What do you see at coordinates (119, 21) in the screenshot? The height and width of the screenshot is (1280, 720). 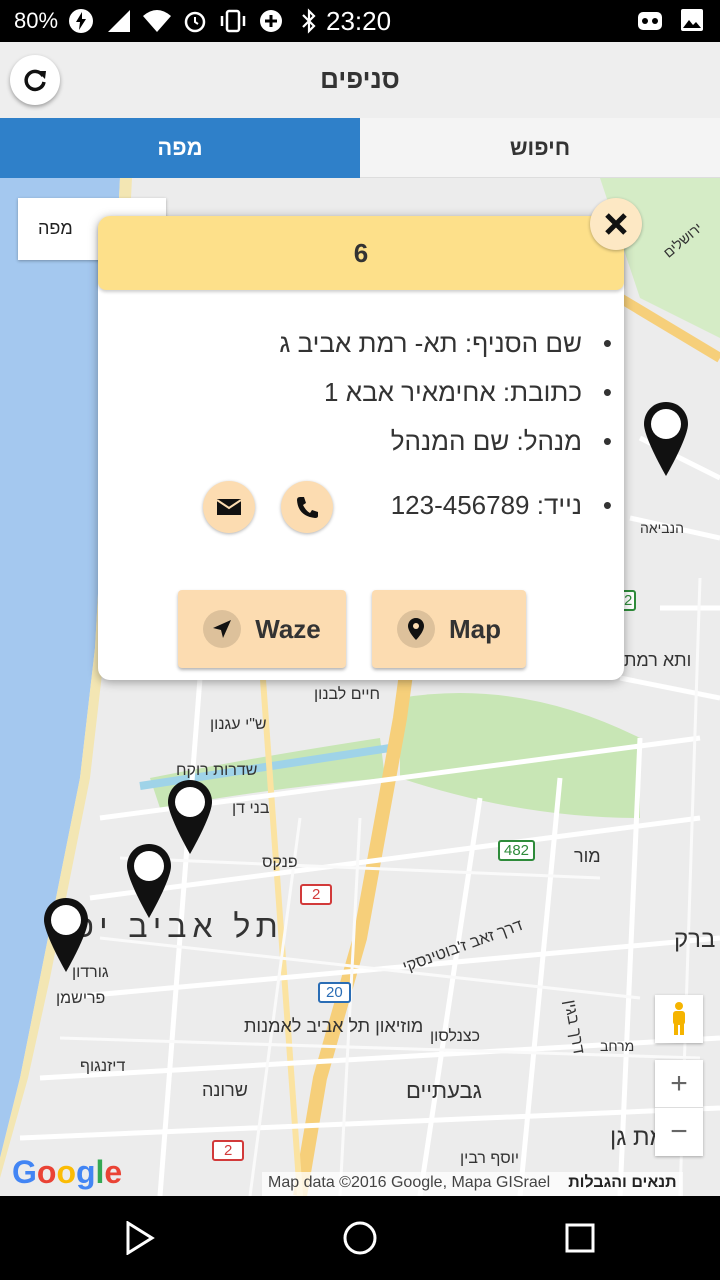 I see `signal-icon` at bounding box center [119, 21].